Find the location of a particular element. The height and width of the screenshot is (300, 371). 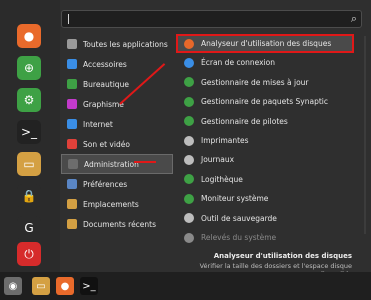

category-item: Toutes les applications is located at coordinates (117, 44).